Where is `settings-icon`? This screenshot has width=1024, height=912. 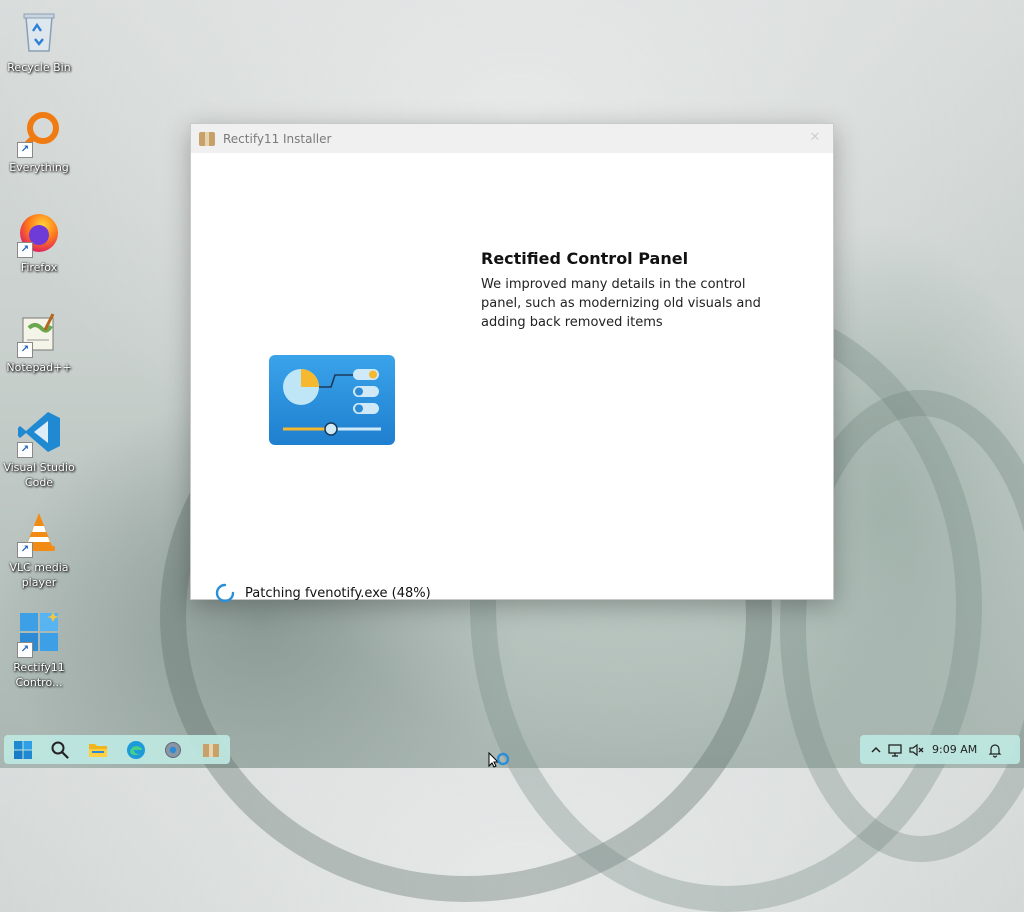 settings-icon is located at coordinates (173, 749).